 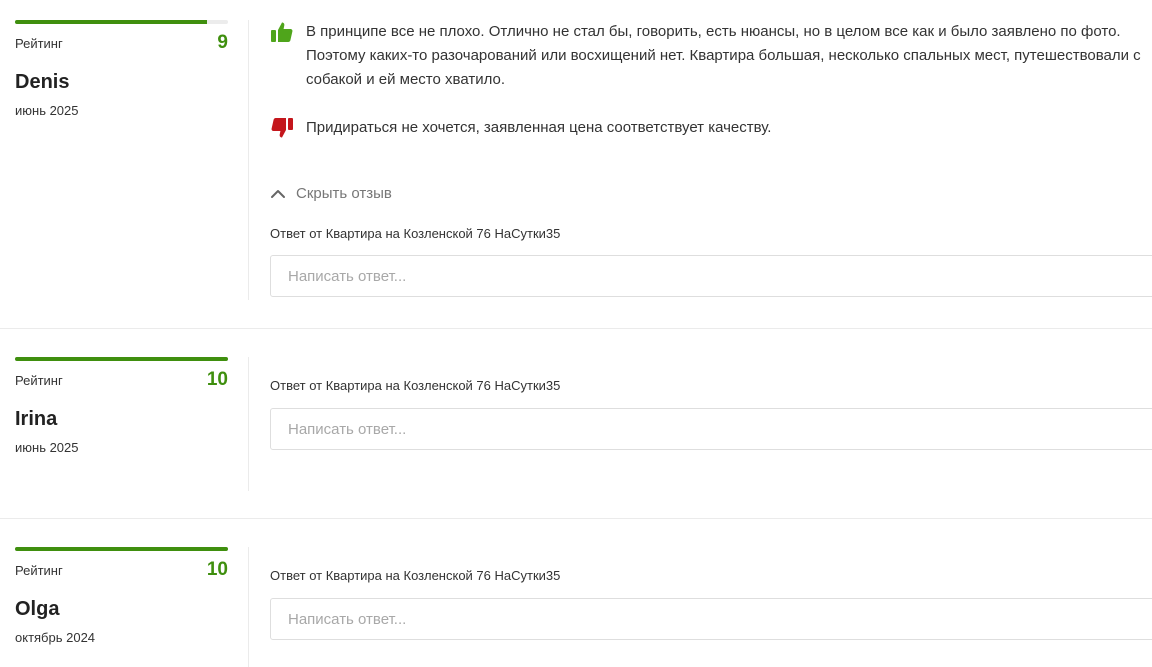 I want to click on hide-review-label: Скрыть отзыв, so click(x=344, y=193).